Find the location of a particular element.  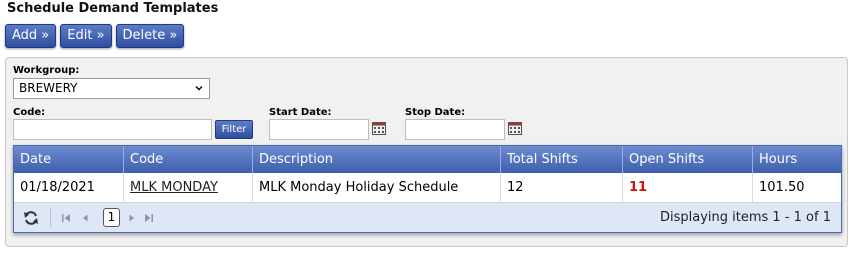

toolbar: Add » Edit » Delete » is located at coordinates (96, 36).